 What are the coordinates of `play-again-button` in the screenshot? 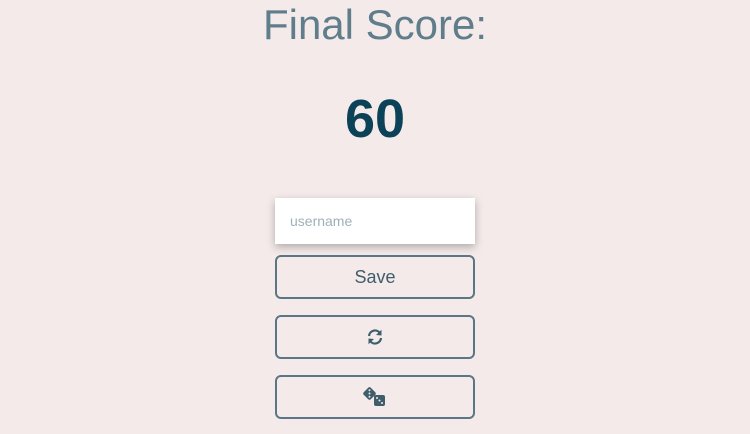 It's located at (375, 337).